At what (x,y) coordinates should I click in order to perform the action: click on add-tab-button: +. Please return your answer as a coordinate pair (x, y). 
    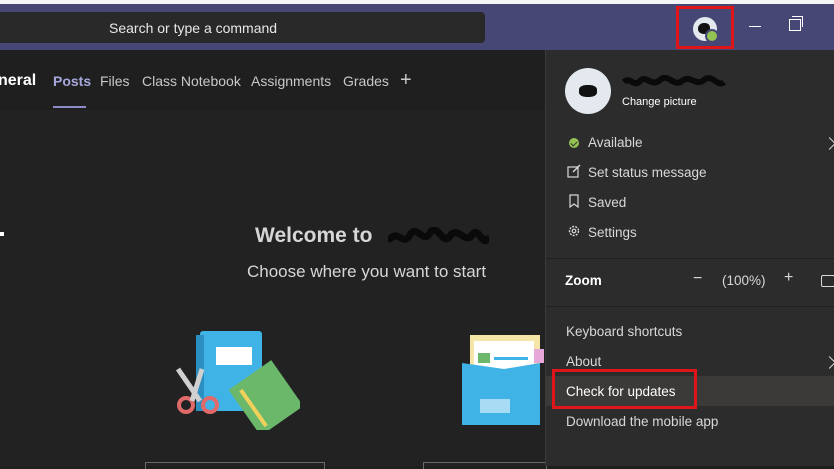
    Looking at the image, I should click on (406, 80).